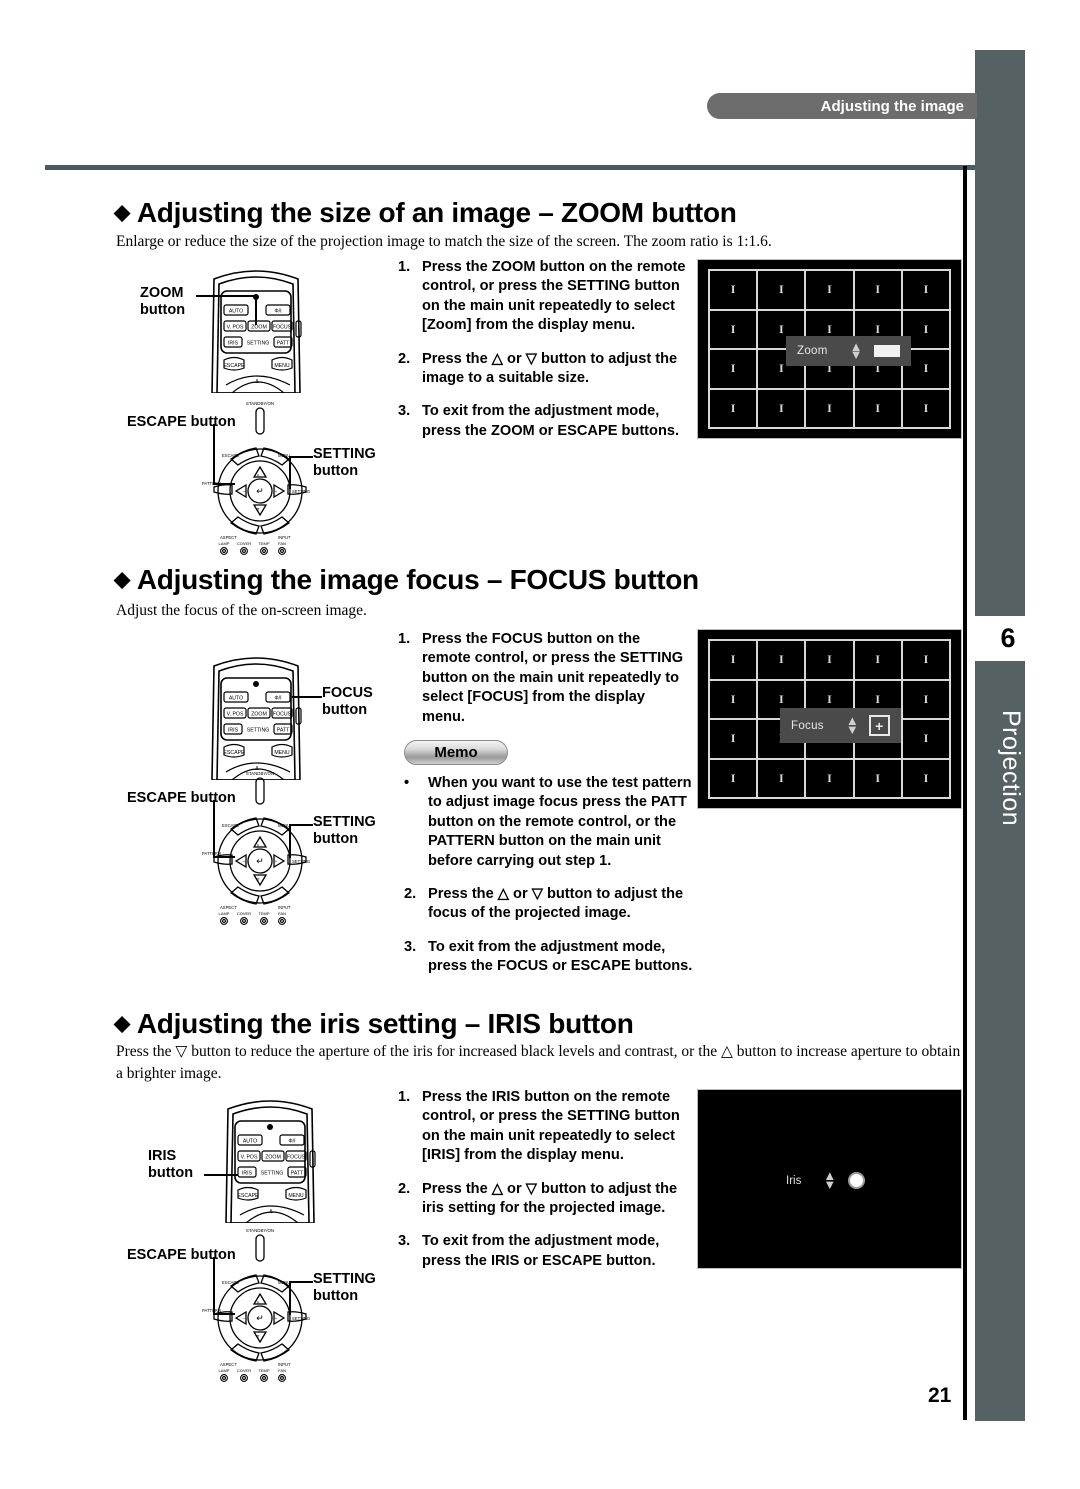  What do you see at coordinates (224, 1370) in the screenshot?
I see `svg-text: LAMP` at bounding box center [224, 1370].